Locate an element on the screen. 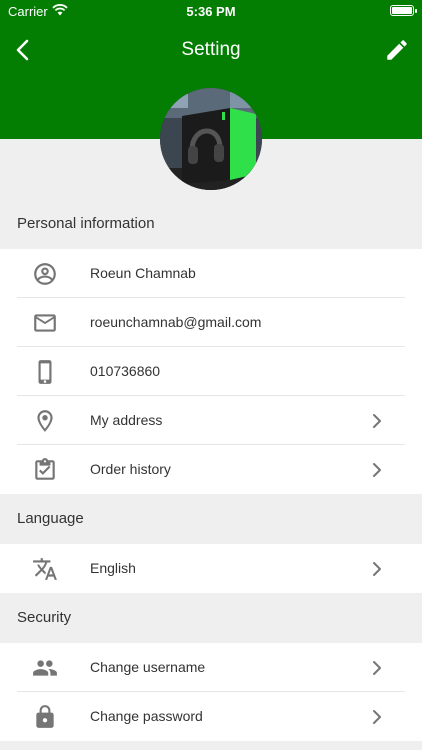  phone-icon is located at coordinates (45, 372).